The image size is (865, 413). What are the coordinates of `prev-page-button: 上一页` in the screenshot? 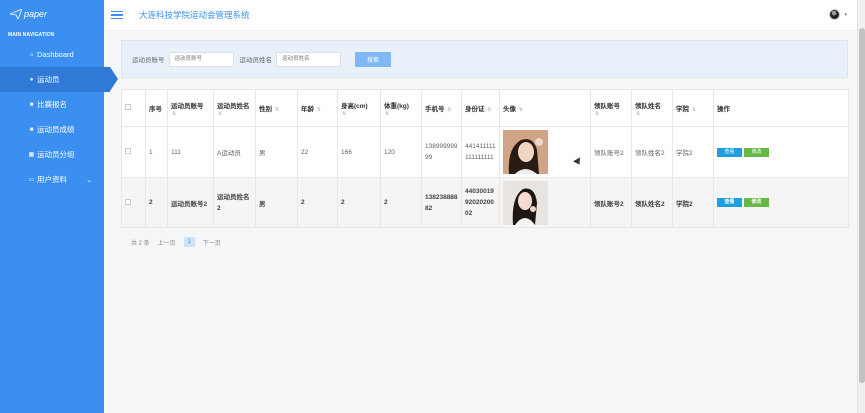 It's located at (167, 242).